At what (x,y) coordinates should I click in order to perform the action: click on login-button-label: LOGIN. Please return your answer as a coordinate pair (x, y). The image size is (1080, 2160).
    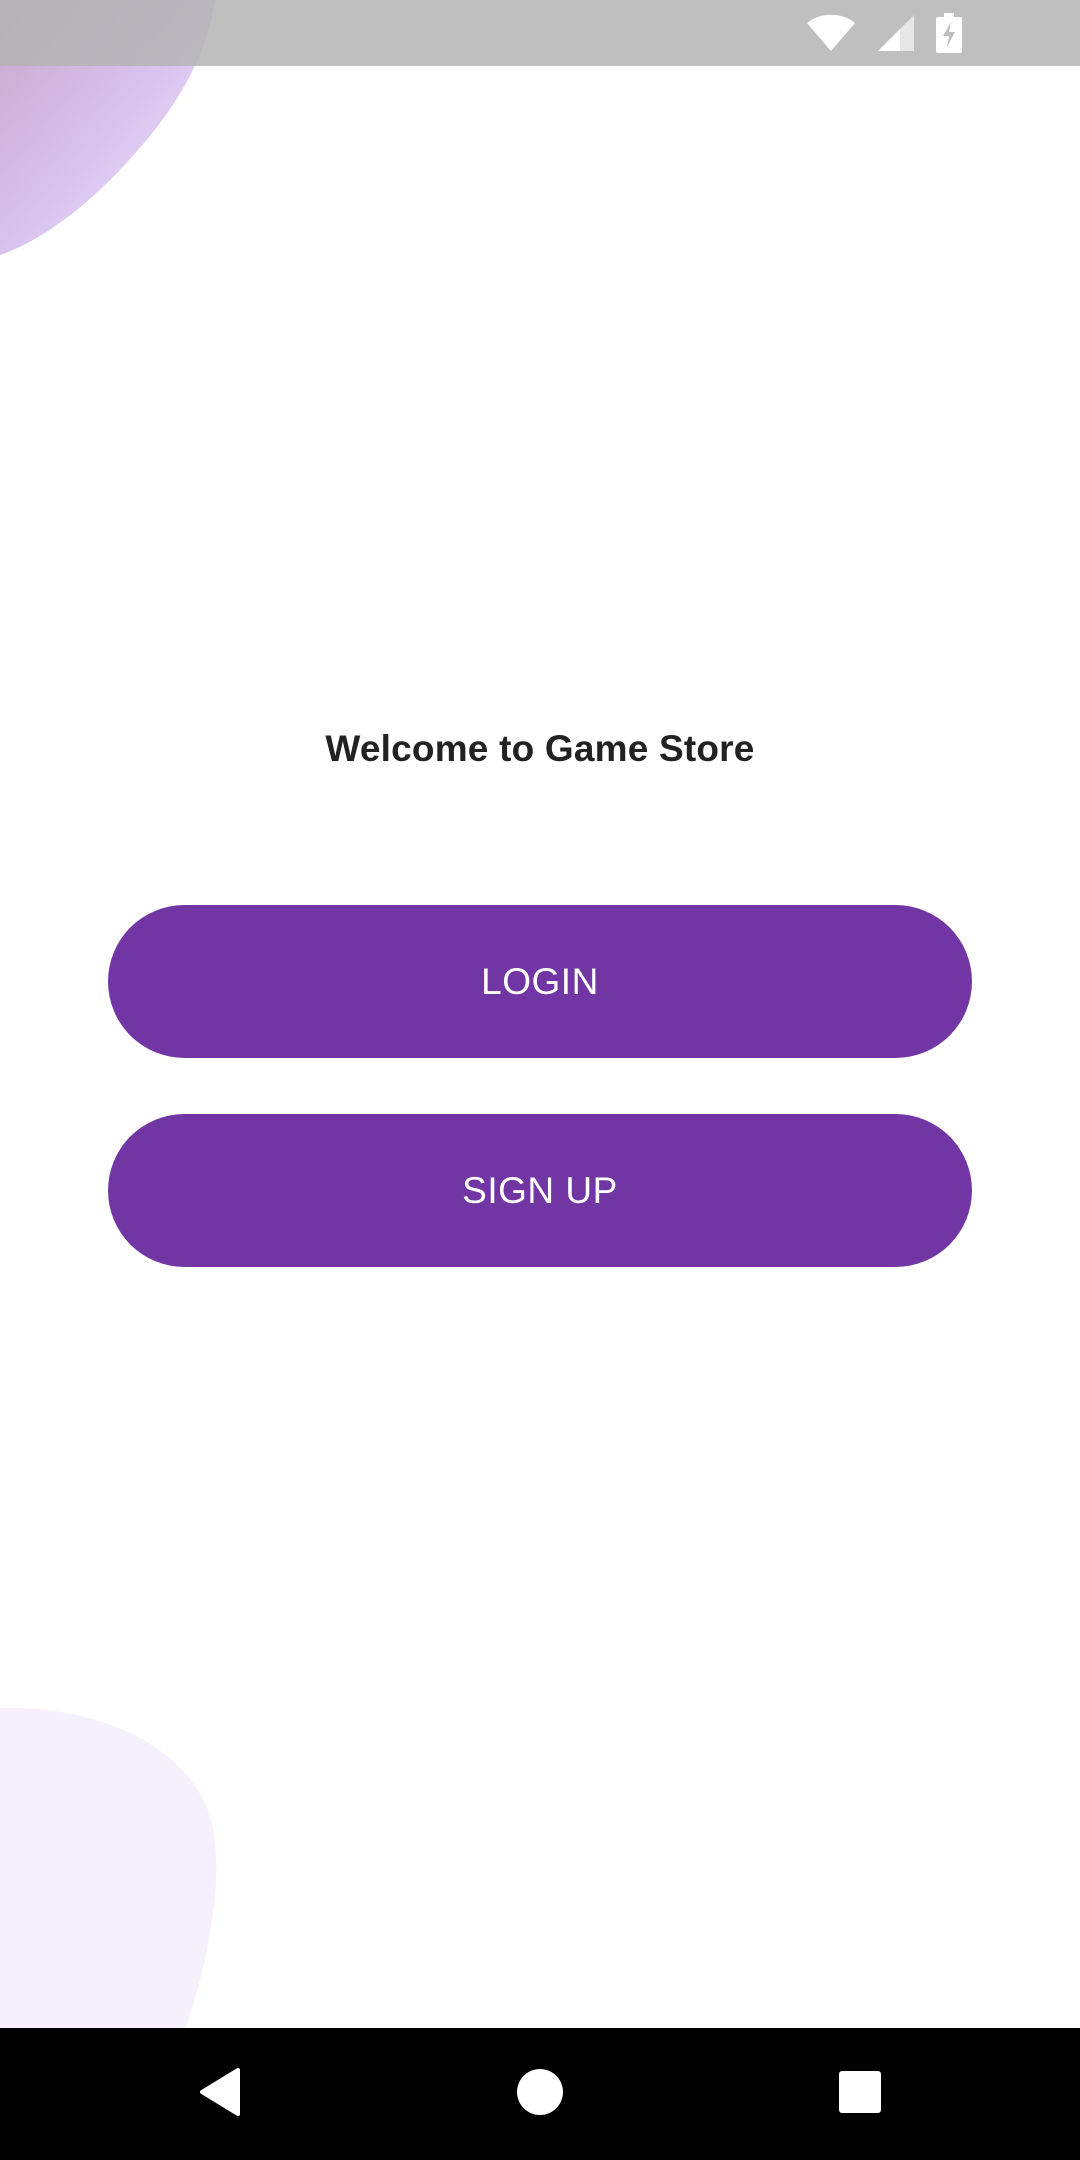
    Looking at the image, I should click on (540, 981).